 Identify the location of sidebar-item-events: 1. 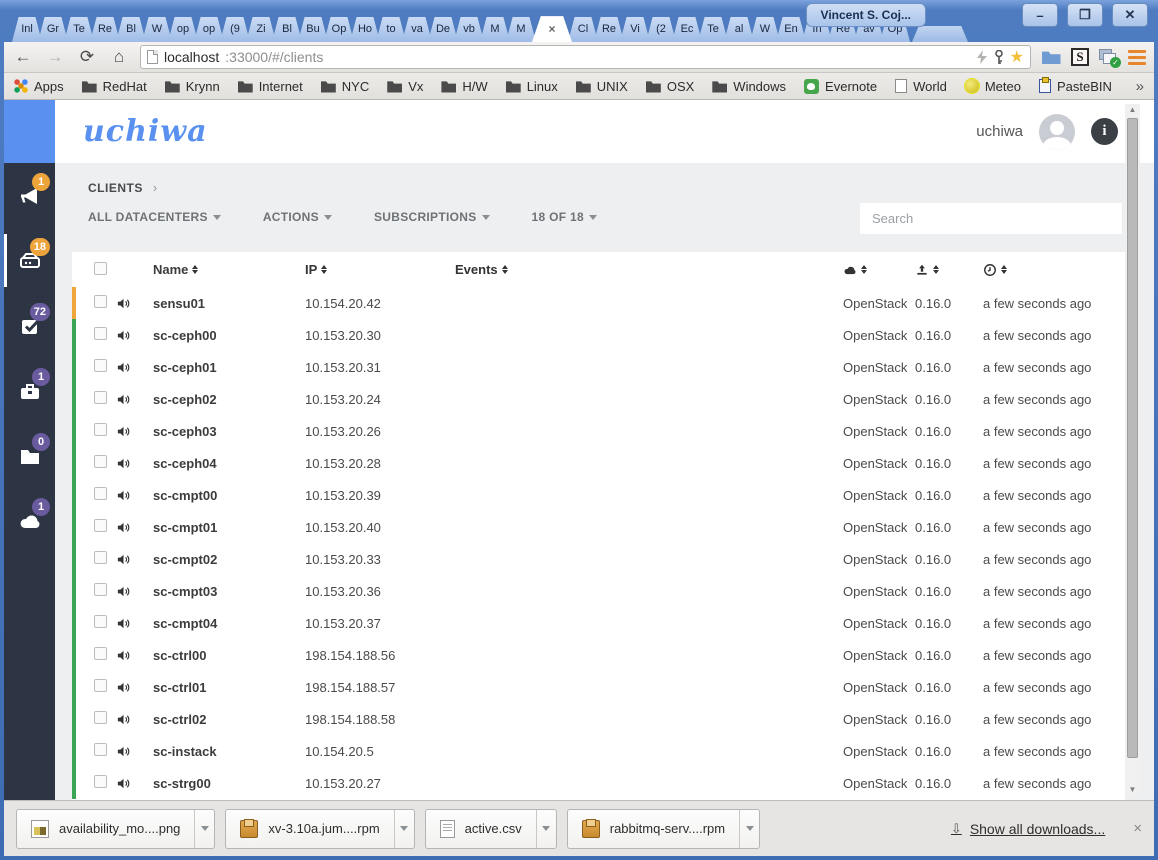
(29, 195).